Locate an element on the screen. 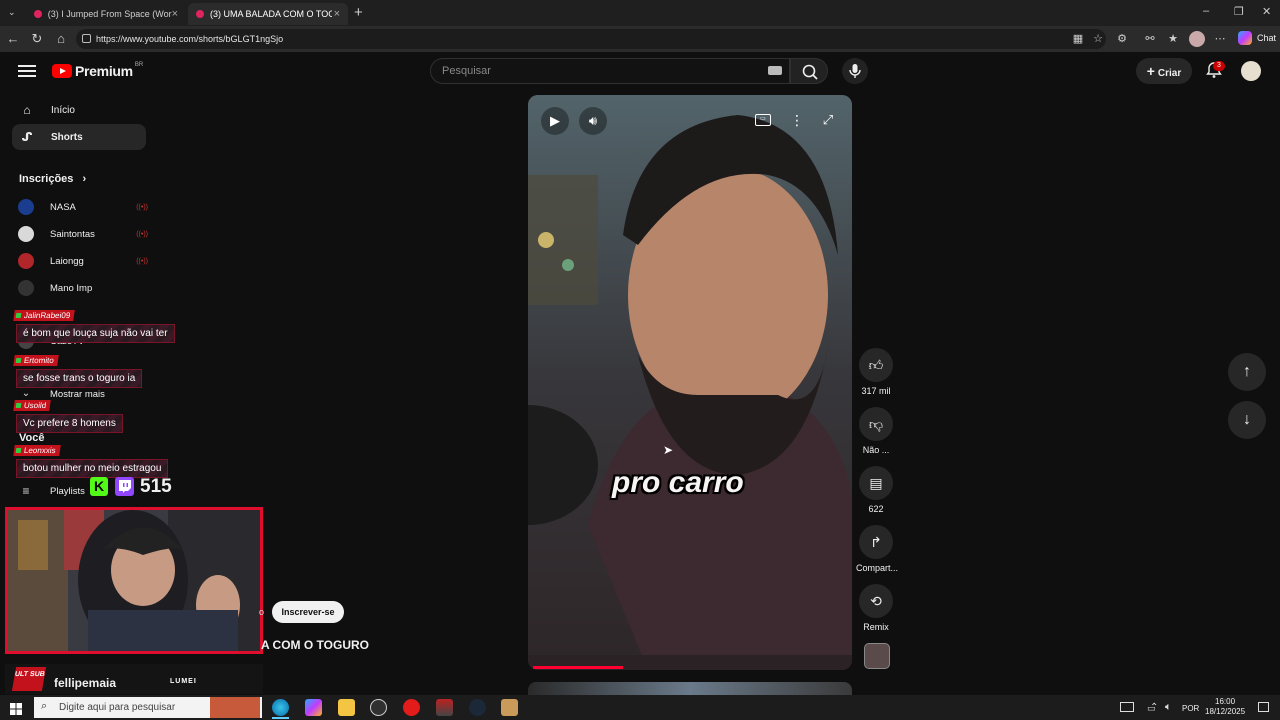 The height and width of the screenshot is (720, 1280). game-app-icon is located at coordinates (509, 707).